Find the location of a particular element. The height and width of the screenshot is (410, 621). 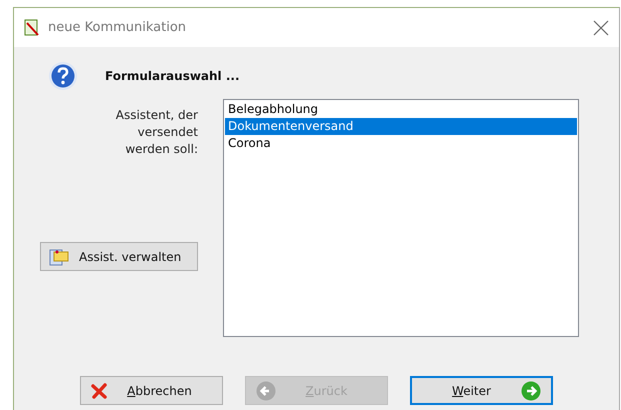

next-button: Weiter is located at coordinates (481, 390).